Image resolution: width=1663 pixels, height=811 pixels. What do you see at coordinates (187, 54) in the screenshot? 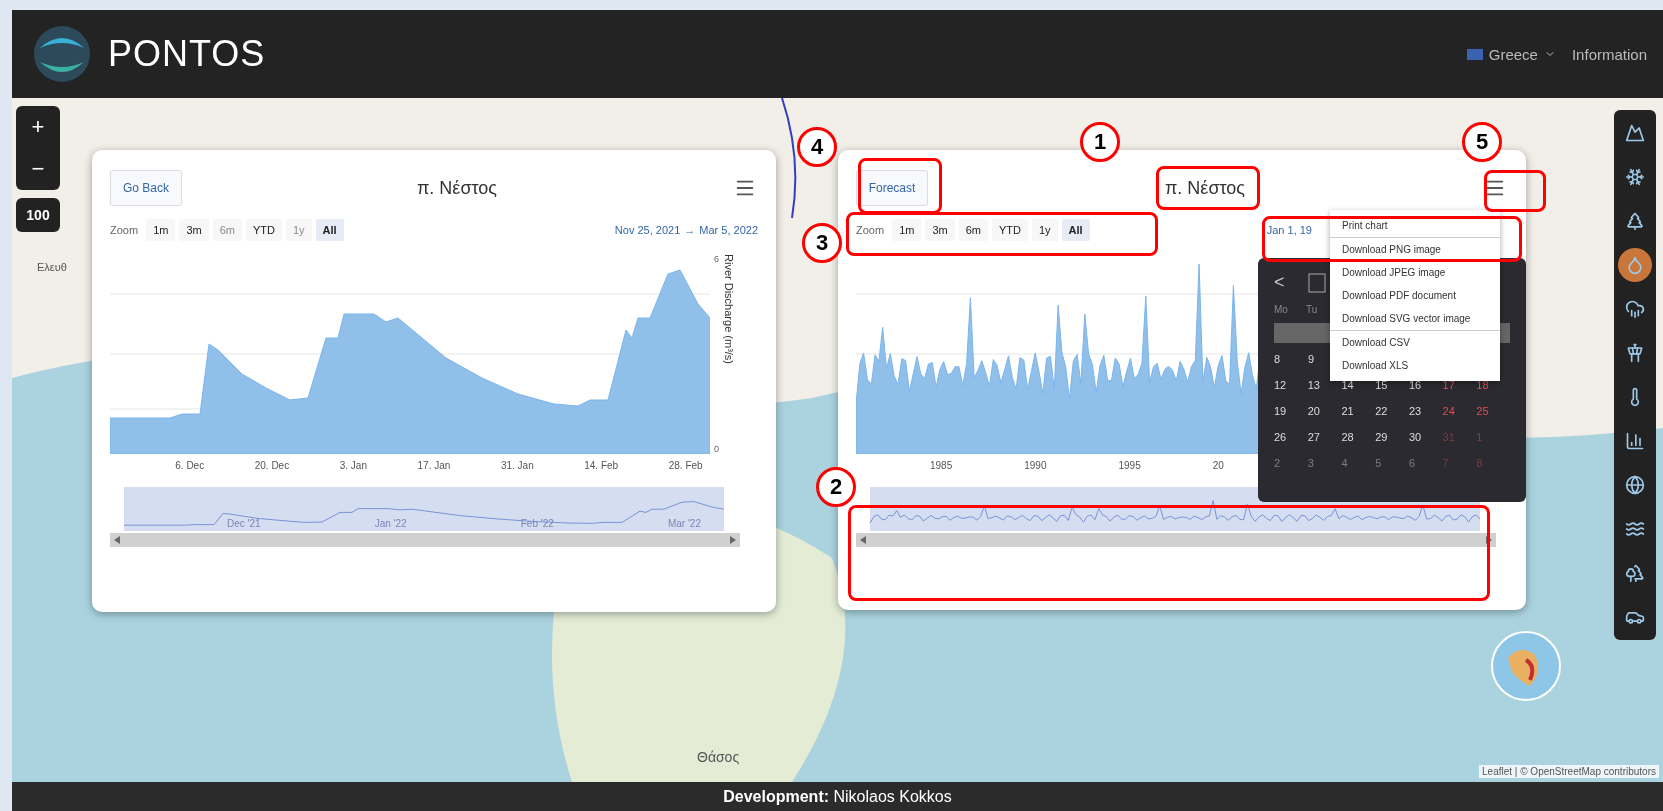
I see `logo-text: PONTOS` at bounding box center [187, 54].